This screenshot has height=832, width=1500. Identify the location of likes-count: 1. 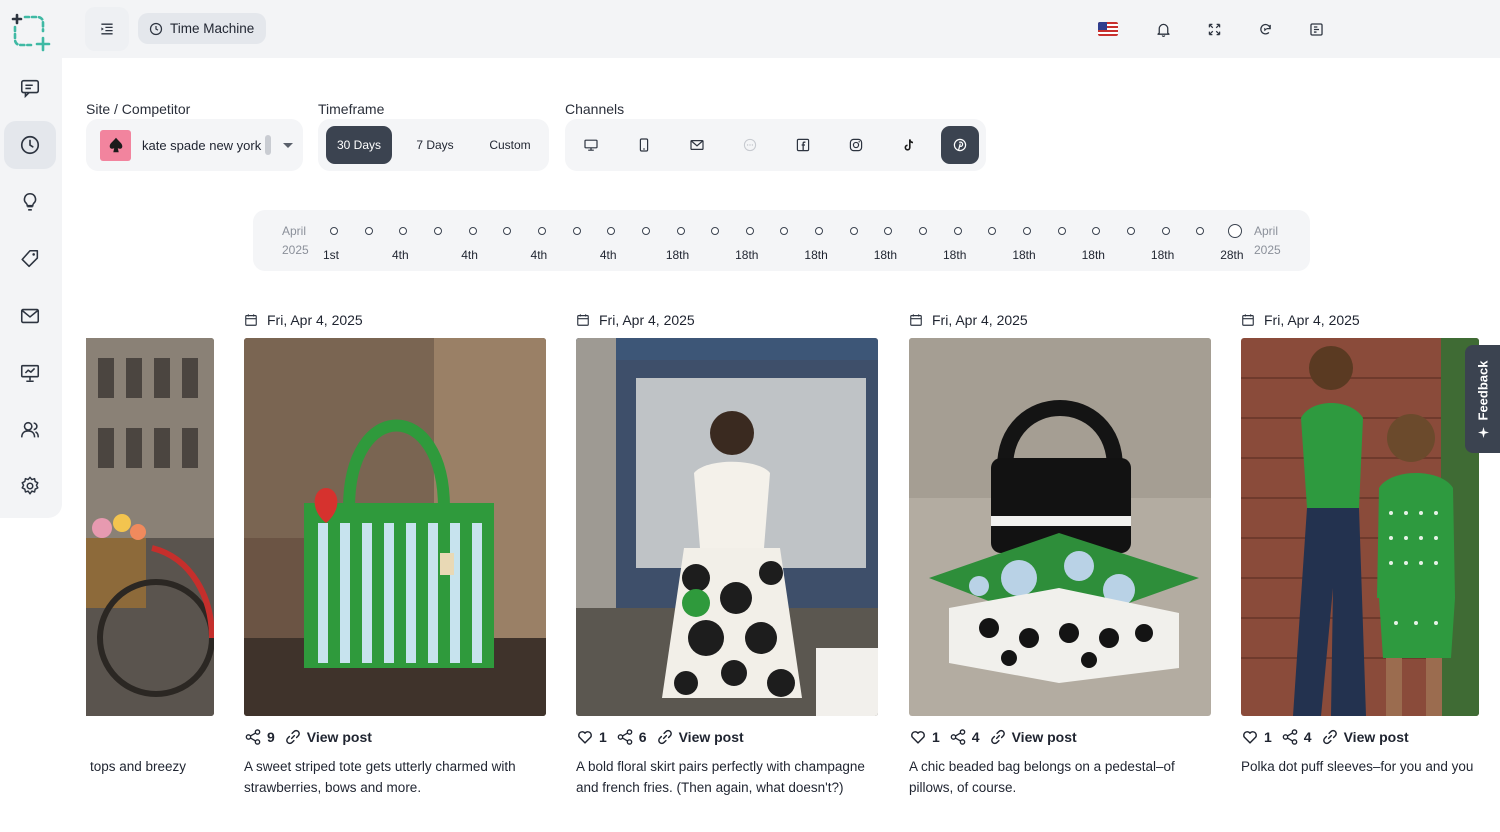
(936, 737).